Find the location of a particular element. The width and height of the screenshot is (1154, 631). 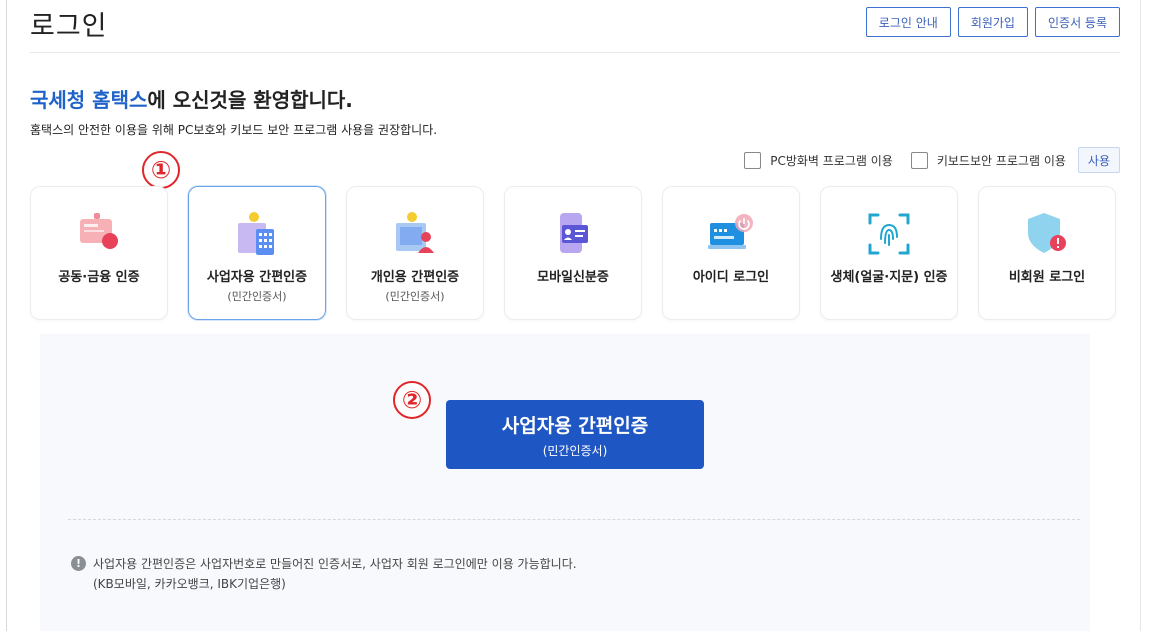

page-title: 로그인 is located at coordinates (69, 26).